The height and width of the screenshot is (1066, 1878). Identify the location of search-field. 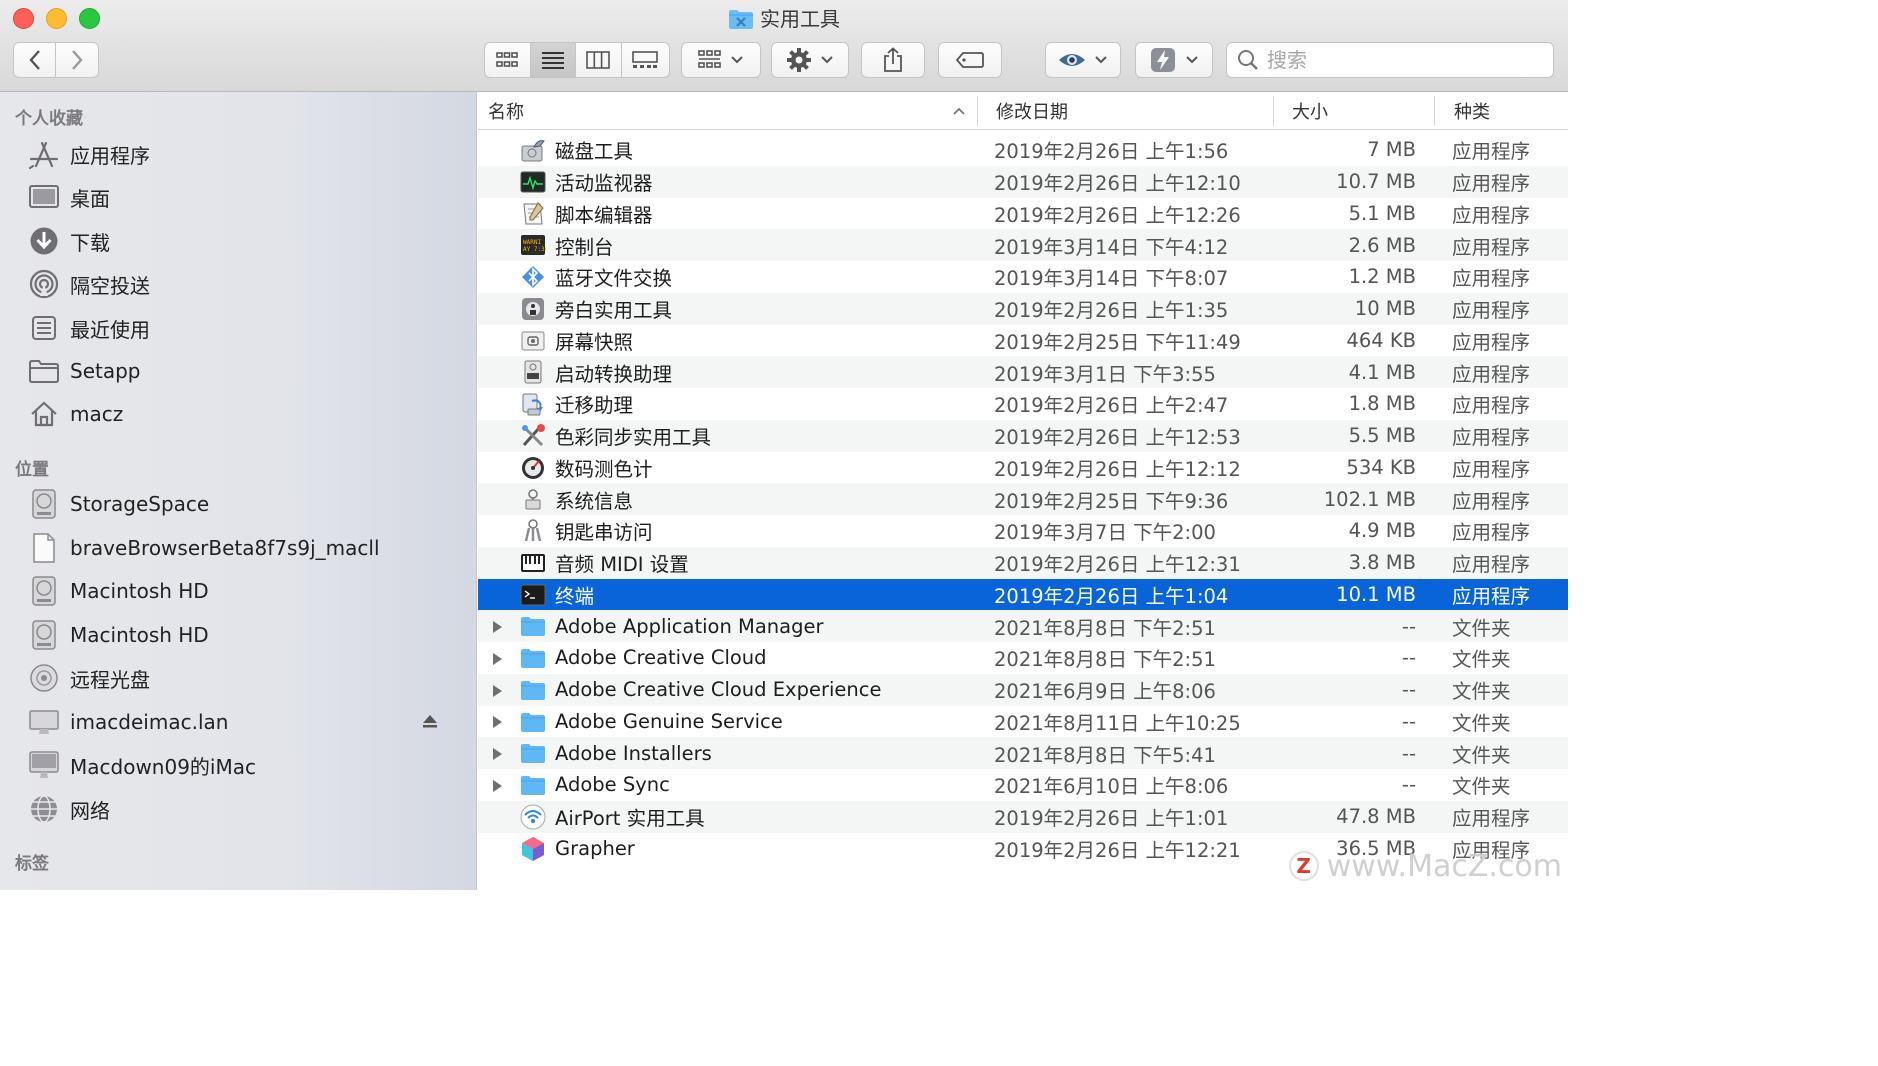
(1390, 60).